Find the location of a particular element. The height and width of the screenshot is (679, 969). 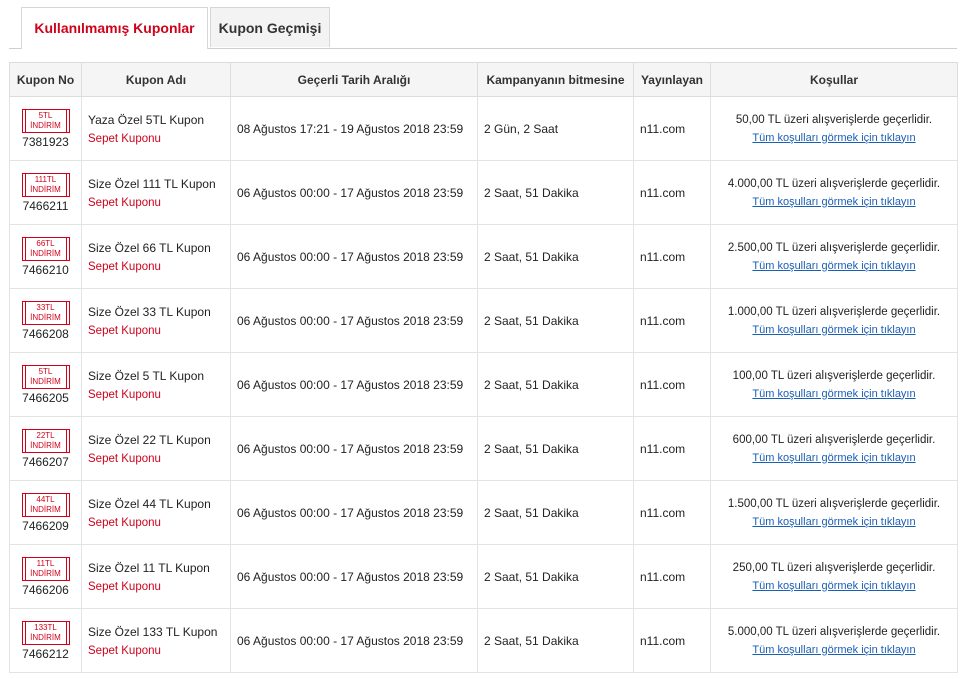

badge-amount: 133TL is located at coordinates (45, 627).